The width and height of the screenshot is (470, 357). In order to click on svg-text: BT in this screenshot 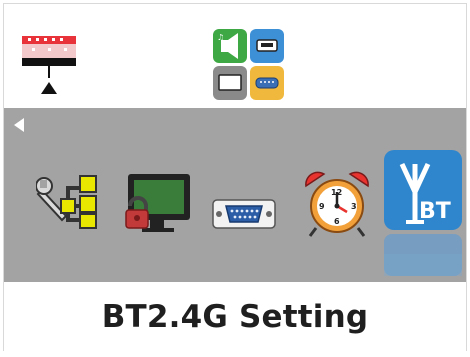, I will do `click(435, 211)`.